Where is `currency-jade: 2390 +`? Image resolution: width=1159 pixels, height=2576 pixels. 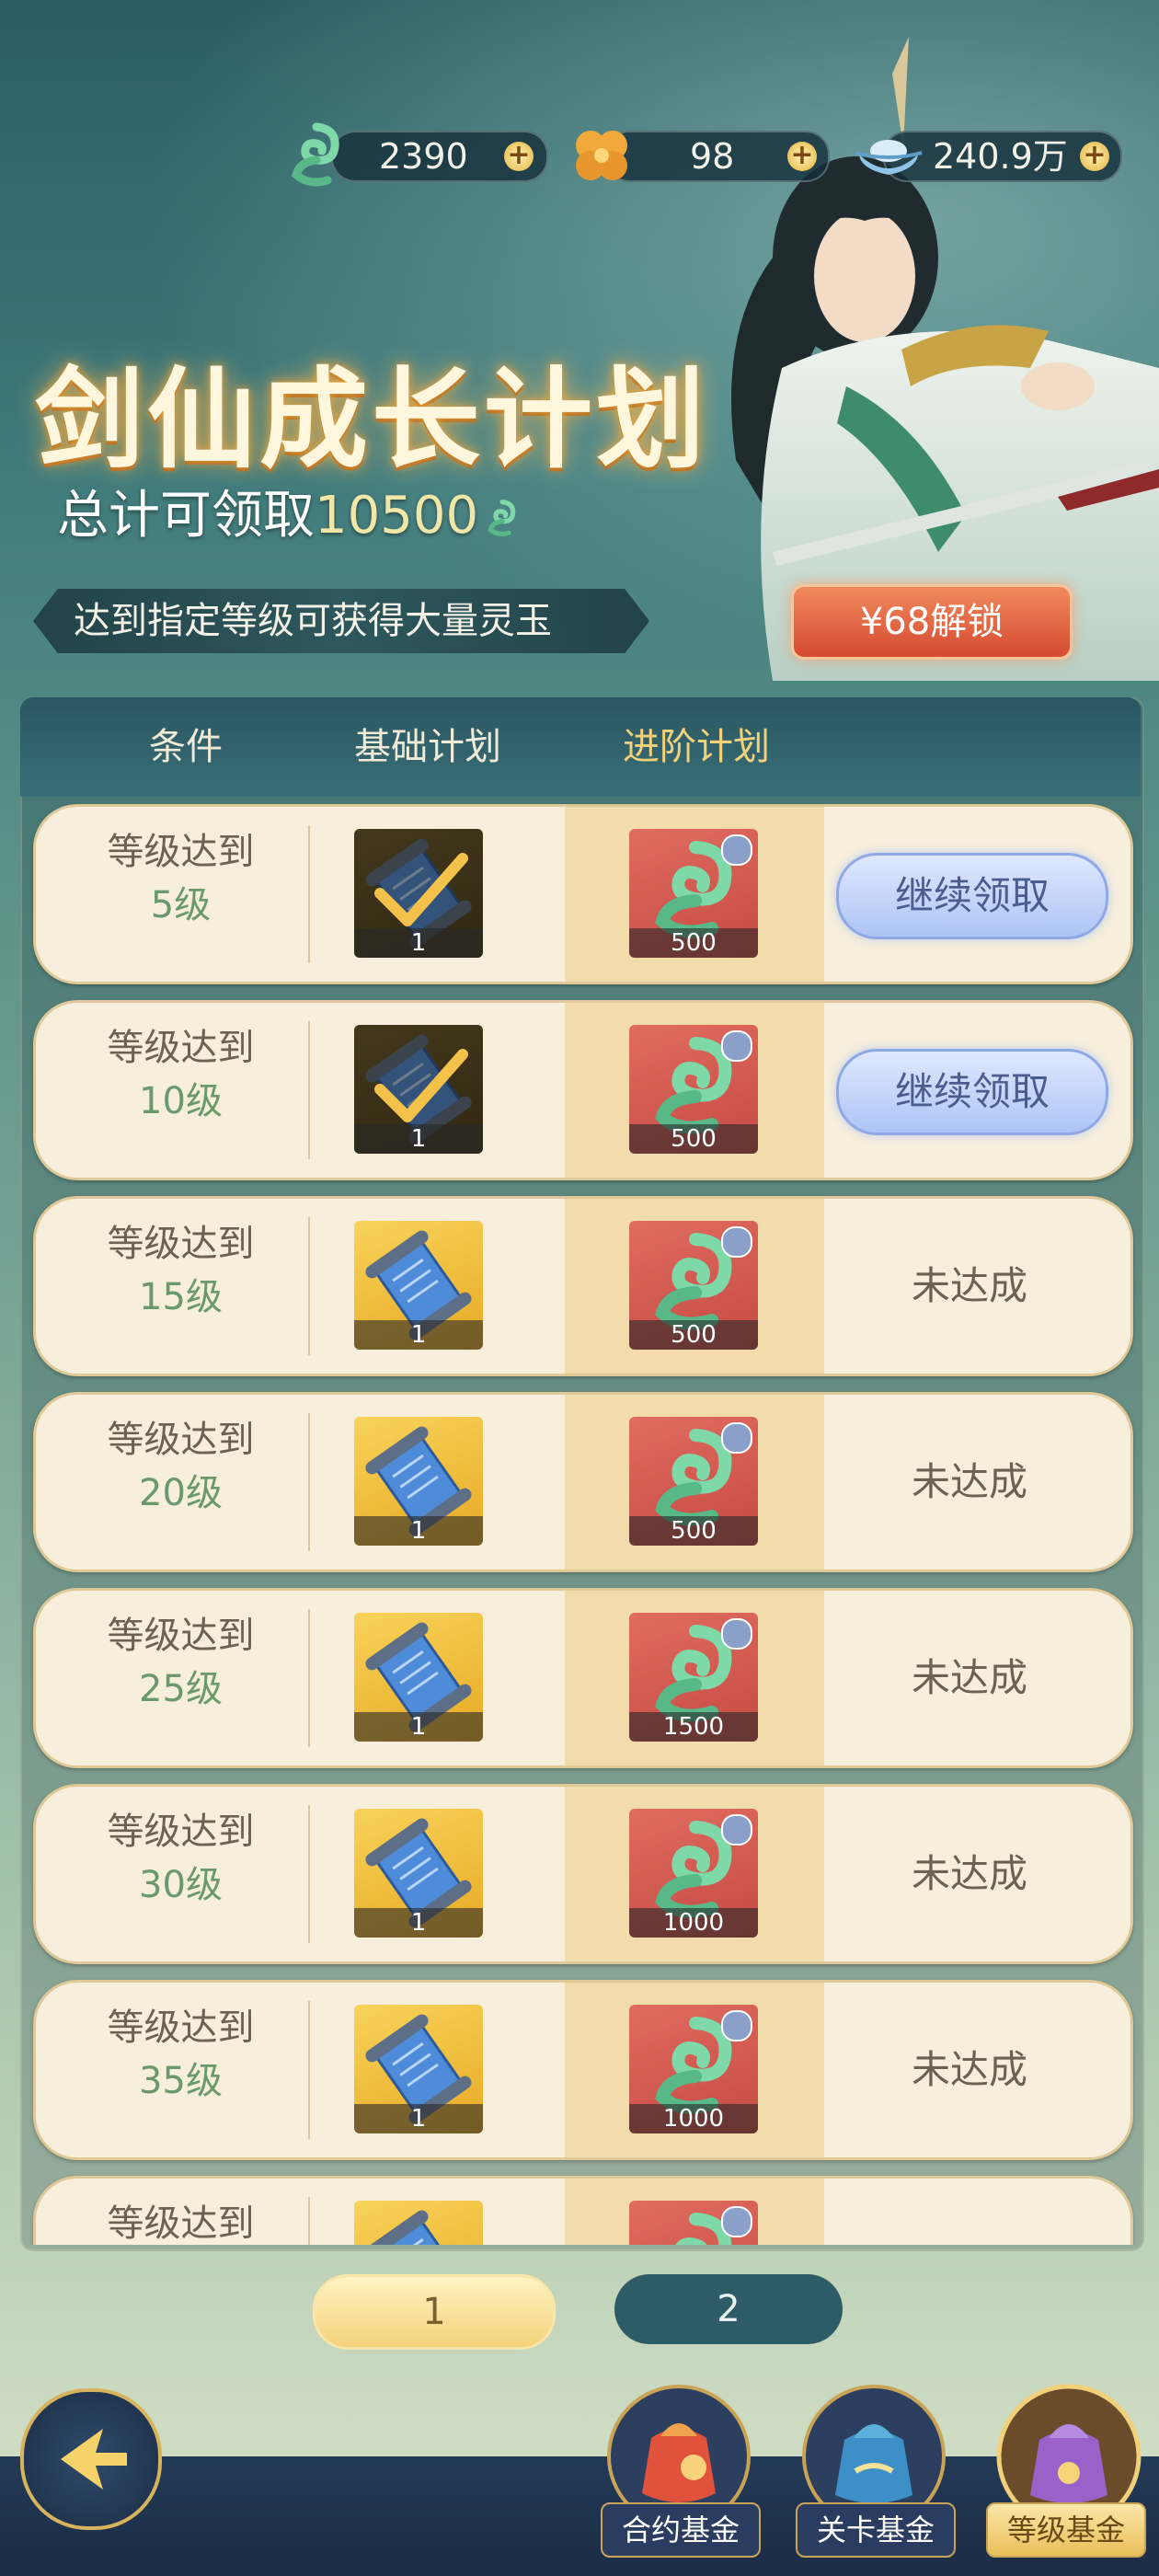
currency-jade: 2390 + is located at coordinates (439, 156).